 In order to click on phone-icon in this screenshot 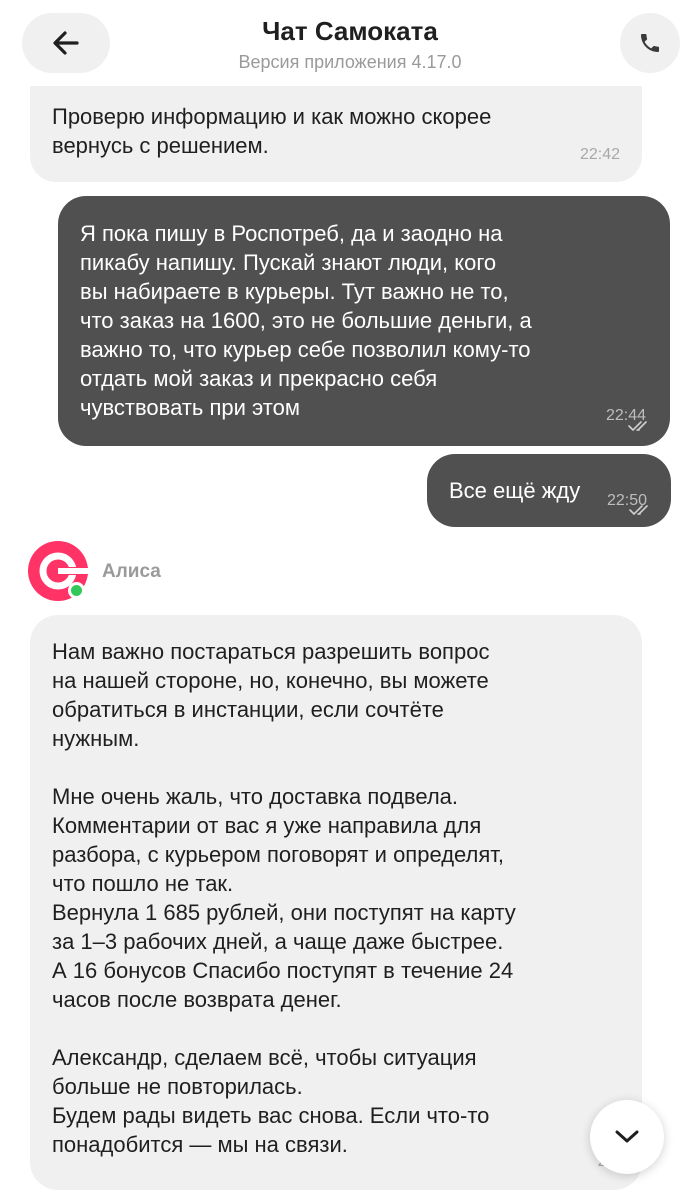, I will do `click(650, 43)`.